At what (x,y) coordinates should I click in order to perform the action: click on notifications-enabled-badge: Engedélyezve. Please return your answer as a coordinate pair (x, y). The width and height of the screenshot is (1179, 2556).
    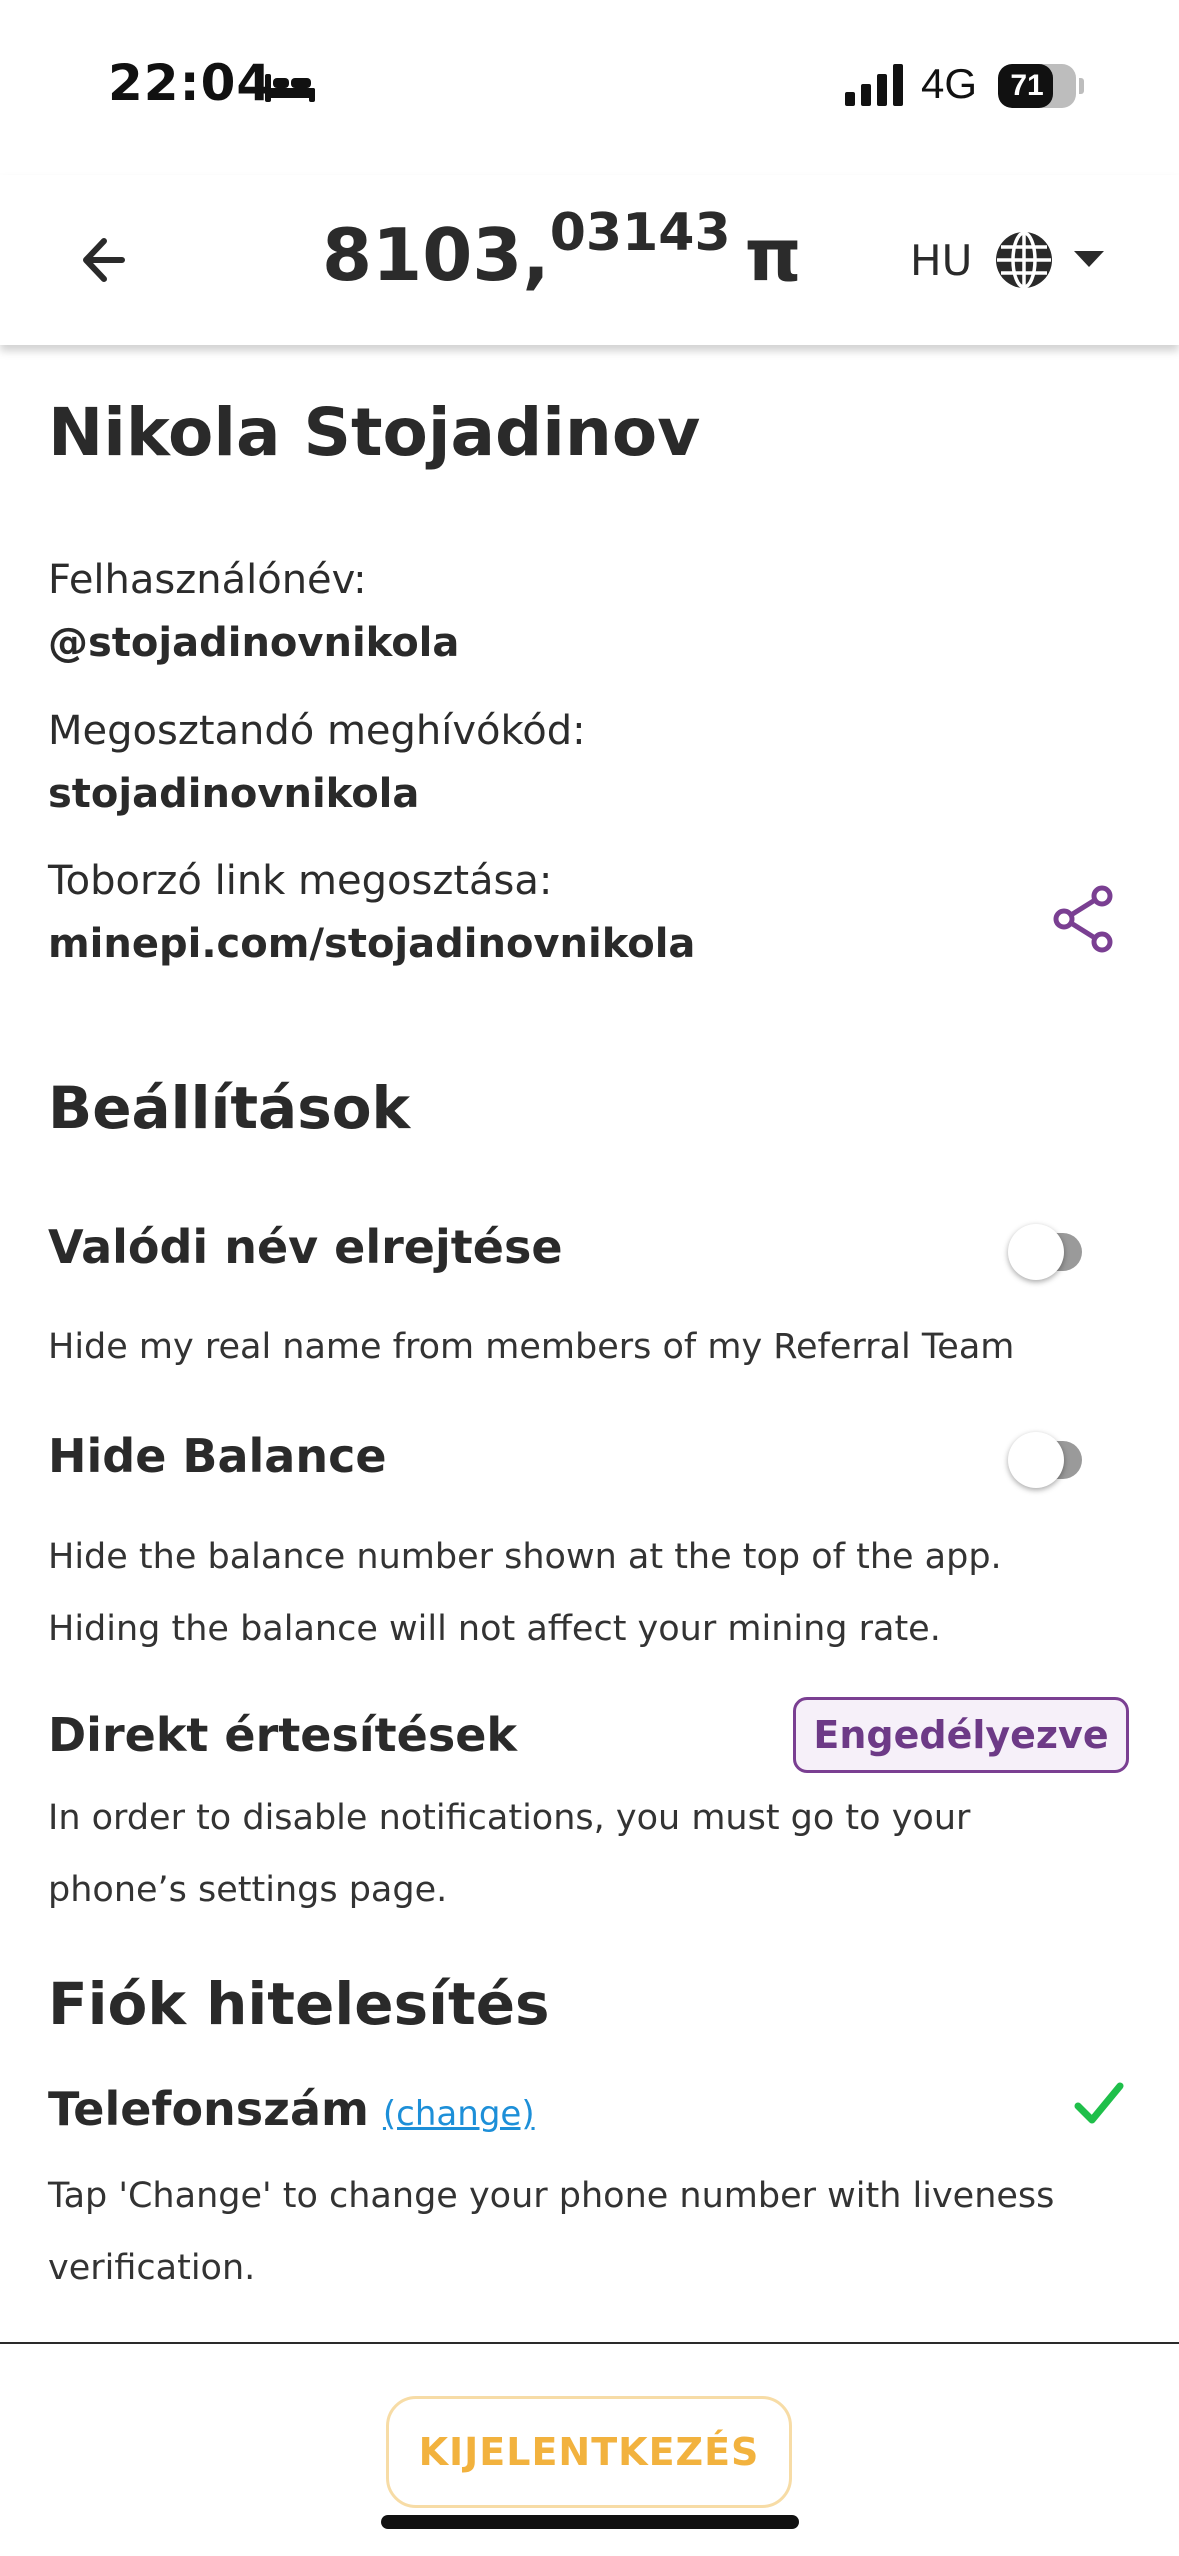
    Looking at the image, I should click on (961, 1735).